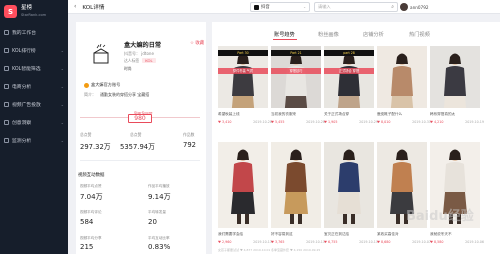 Image resolution: width=500 pixels, height=254 pixels. Describe the element at coordinates (34, 86) in the screenshot. I see `sidebar-item-ecommerce: 电商分析 ⌄` at that location.